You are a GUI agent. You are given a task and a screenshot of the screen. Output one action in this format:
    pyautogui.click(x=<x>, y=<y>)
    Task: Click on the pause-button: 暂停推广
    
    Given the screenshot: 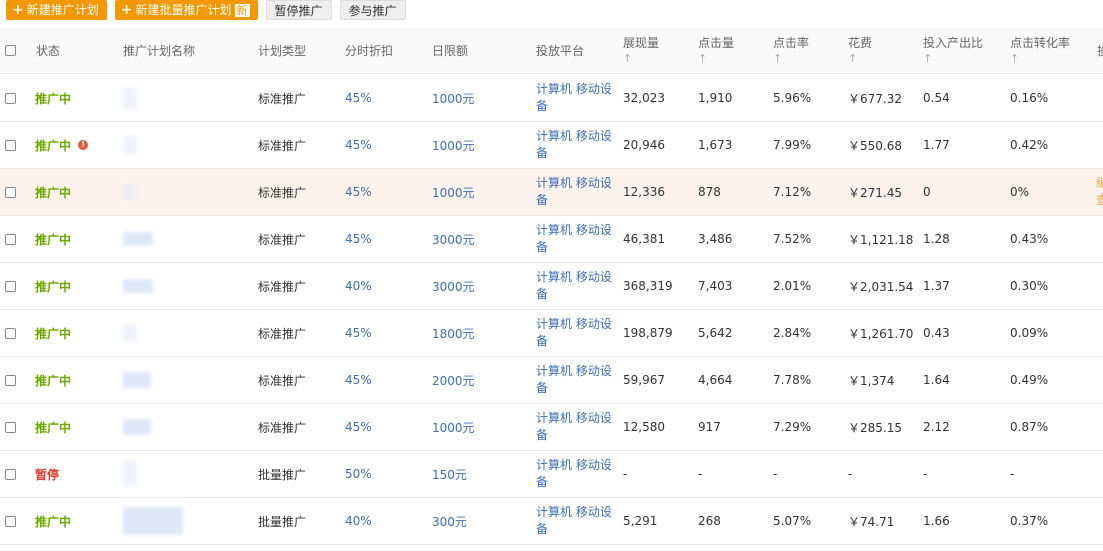 What is the action you would take?
    pyautogui.click(x=298, y=10)
    